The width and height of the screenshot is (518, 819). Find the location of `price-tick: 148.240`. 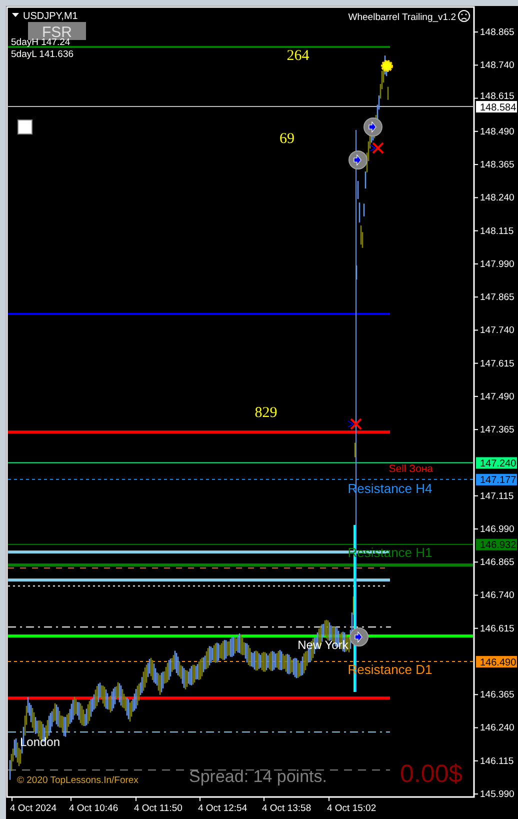

price-tick: 148.240 is located at coordinates (497, 198).